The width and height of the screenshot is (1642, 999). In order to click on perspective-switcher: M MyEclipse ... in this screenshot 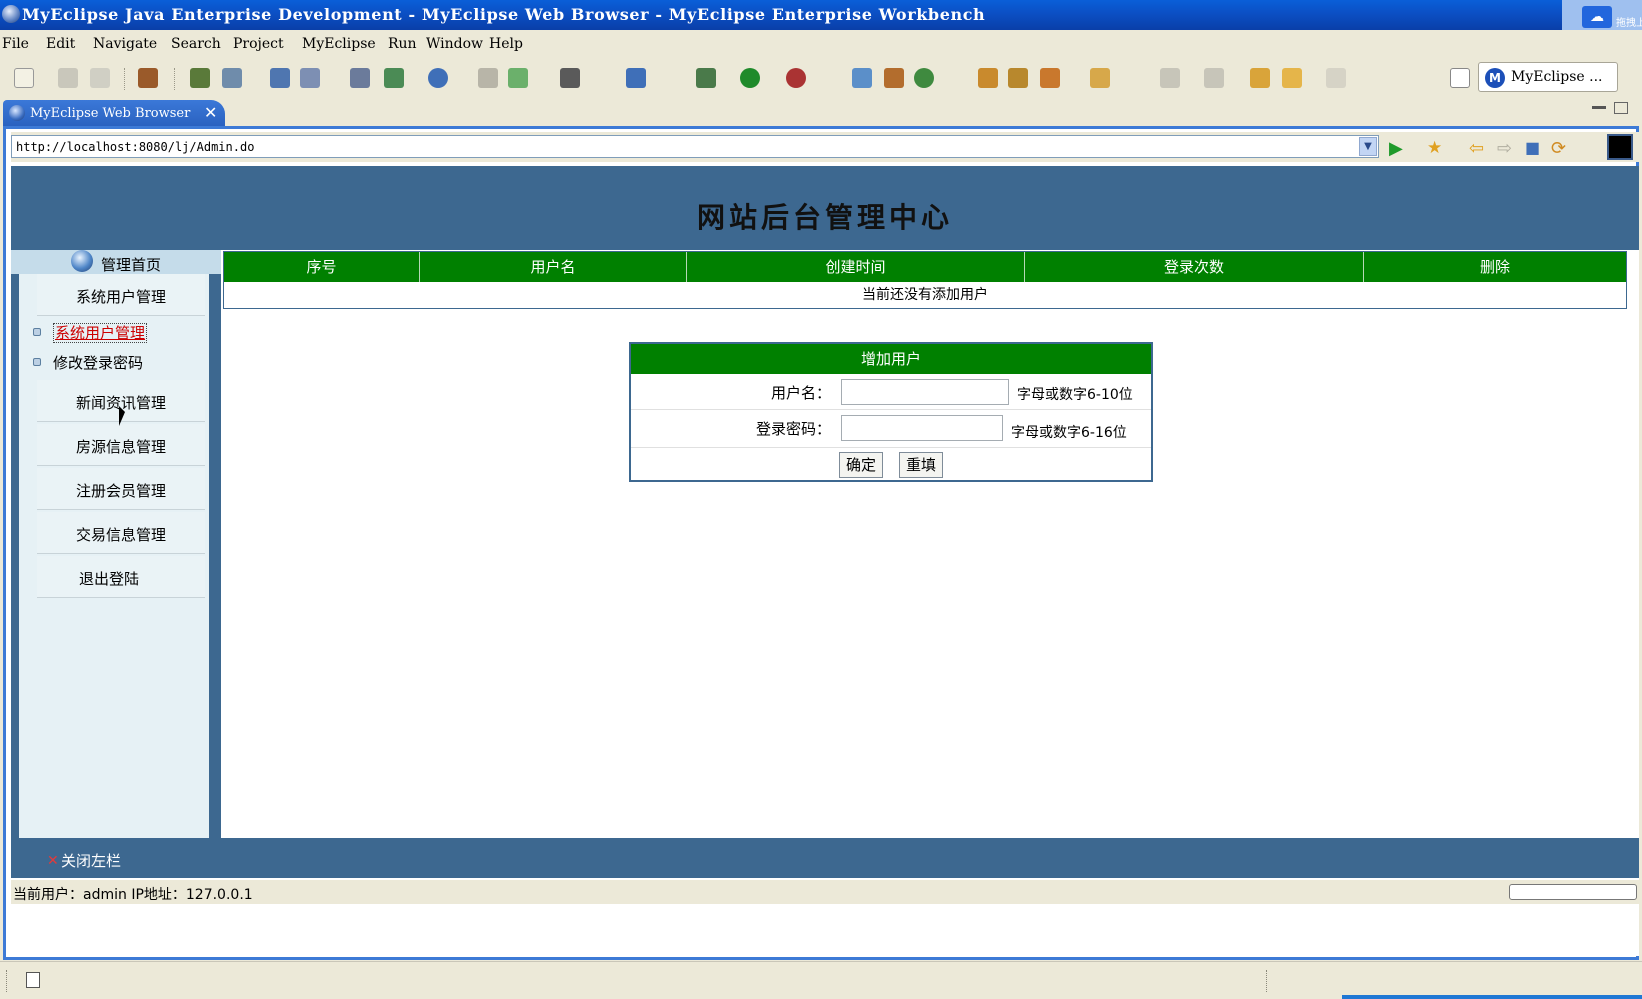, I will do `click(1548, 77)`.